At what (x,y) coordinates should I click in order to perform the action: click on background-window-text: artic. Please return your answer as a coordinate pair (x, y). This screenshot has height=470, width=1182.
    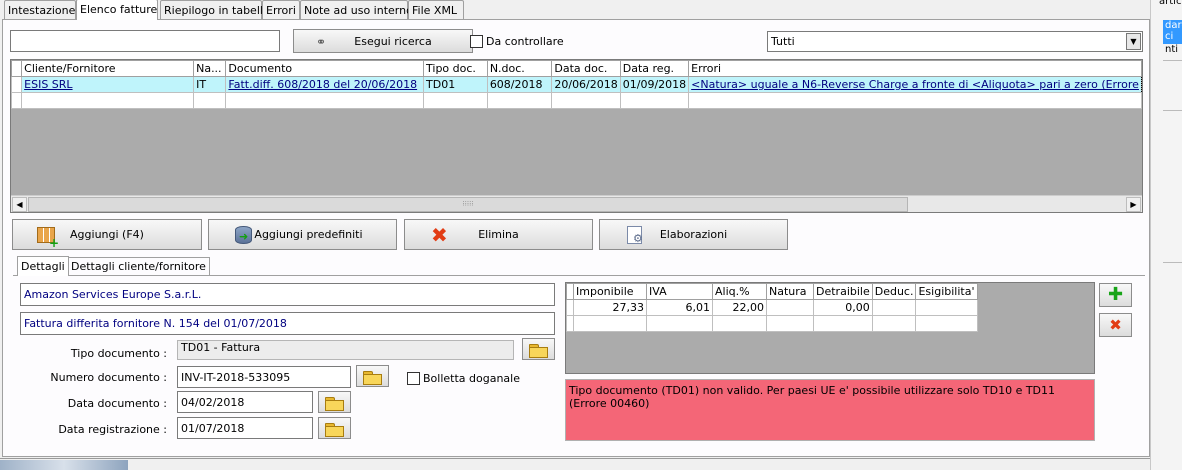
    Looking at the image, I should click on (1170, 3).